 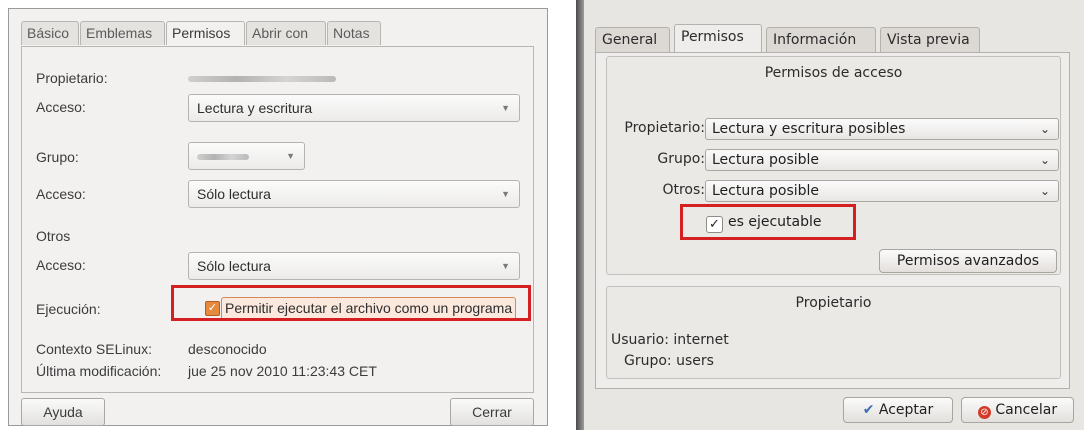 What do you see at coordinates (809, 129) in the screenshot?
I see `owner-permission-value: Lectura y escritura posibles` at bounding box center [809, 129].